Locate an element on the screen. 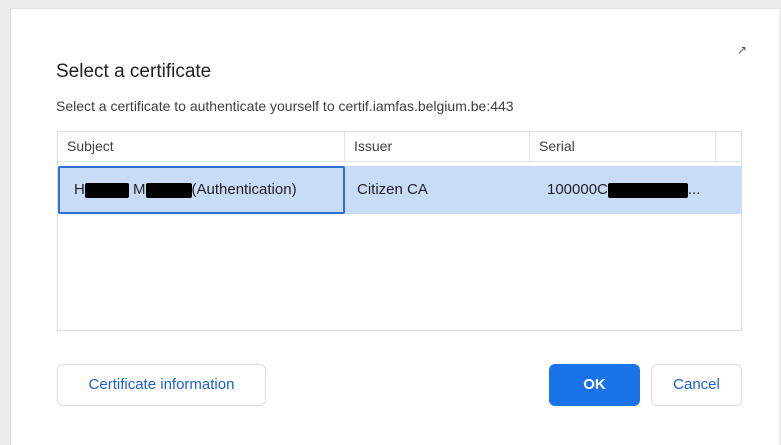 This screenshot has width=781, height=445. issuer-cell: Citizen CA is located at coordinates (392, 189).